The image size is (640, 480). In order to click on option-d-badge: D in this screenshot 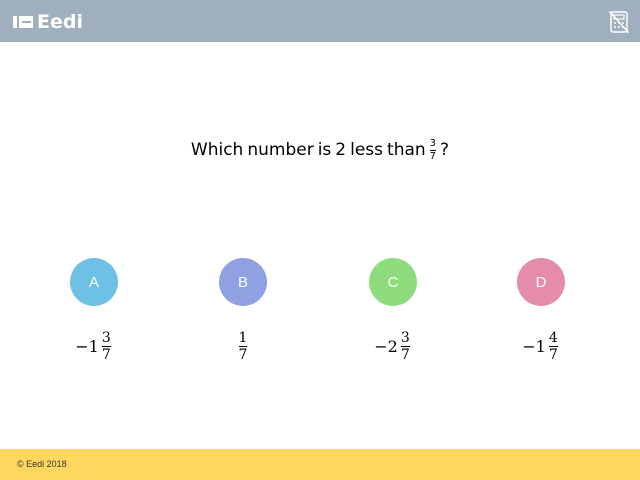, I will do `click(541, 282)`.